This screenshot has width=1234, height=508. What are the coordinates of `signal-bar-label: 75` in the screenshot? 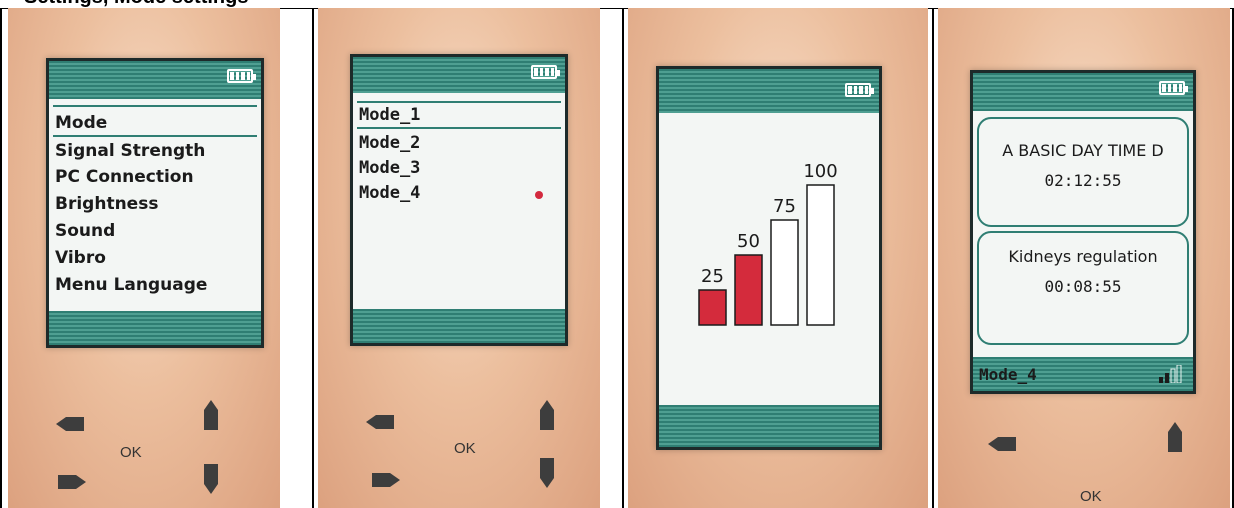 It's located at (784, 206).